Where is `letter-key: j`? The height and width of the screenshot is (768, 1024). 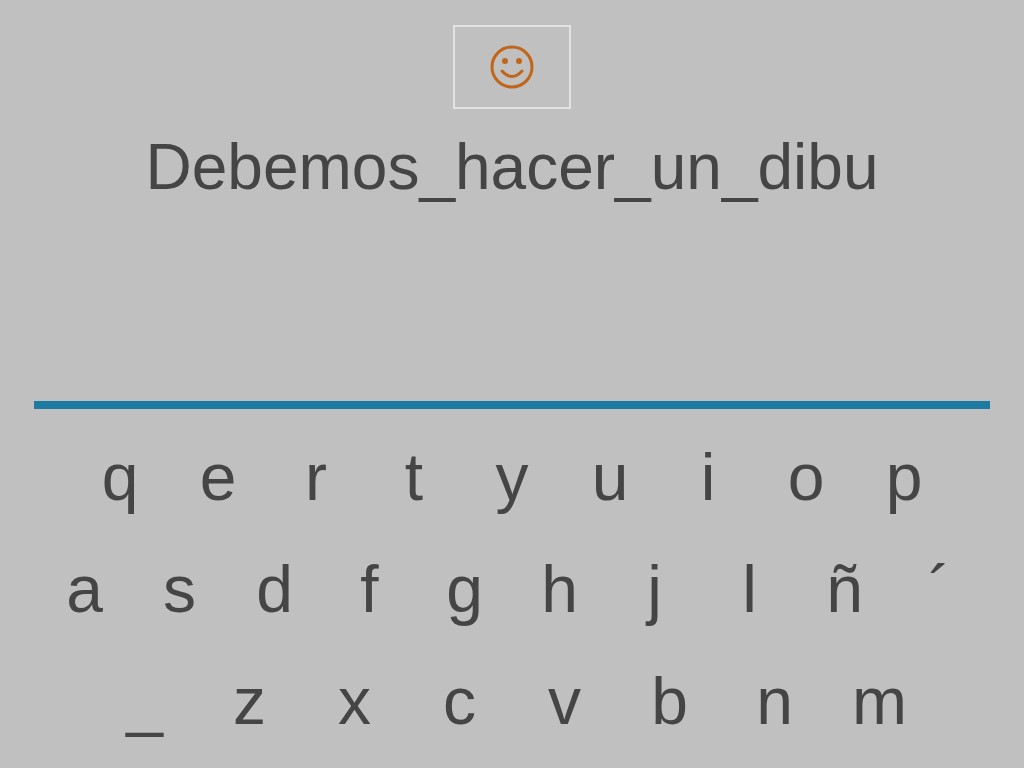 letter-key: j is located at coordinates (654, 589).